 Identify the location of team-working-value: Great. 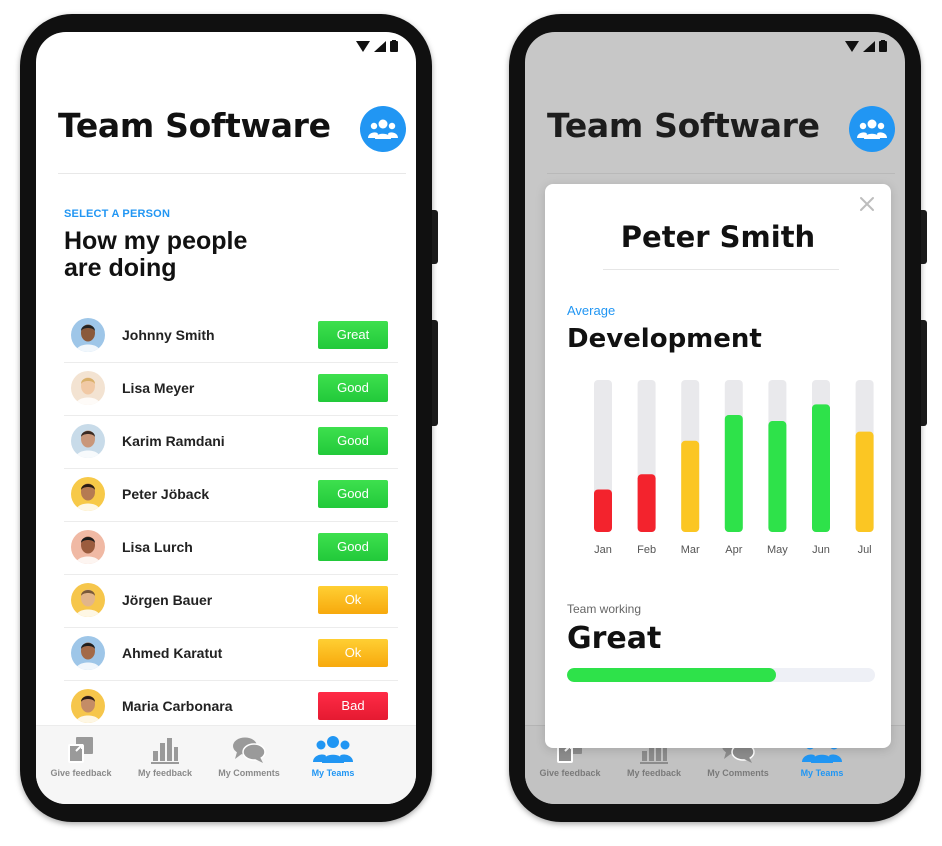
(614, 638).